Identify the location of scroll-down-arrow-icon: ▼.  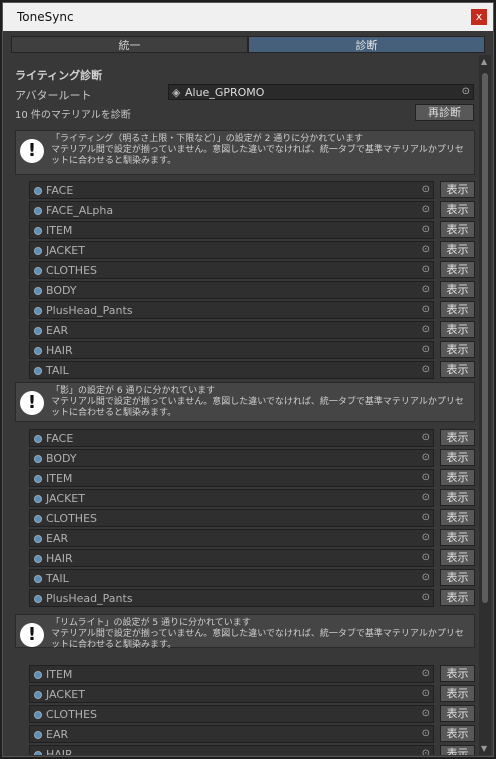
(484, 748).